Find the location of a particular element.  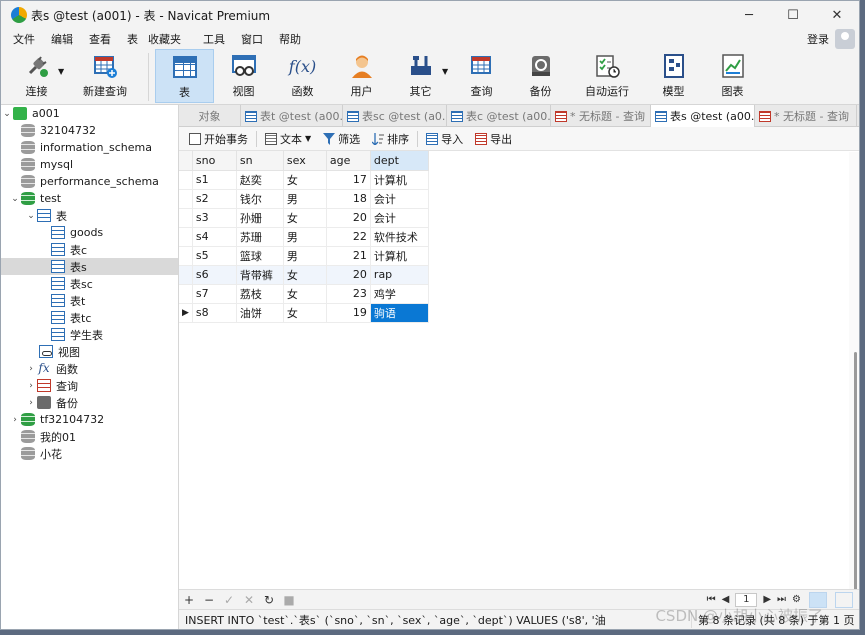

minimize-button: ─ is located at coordinates (749, 15).